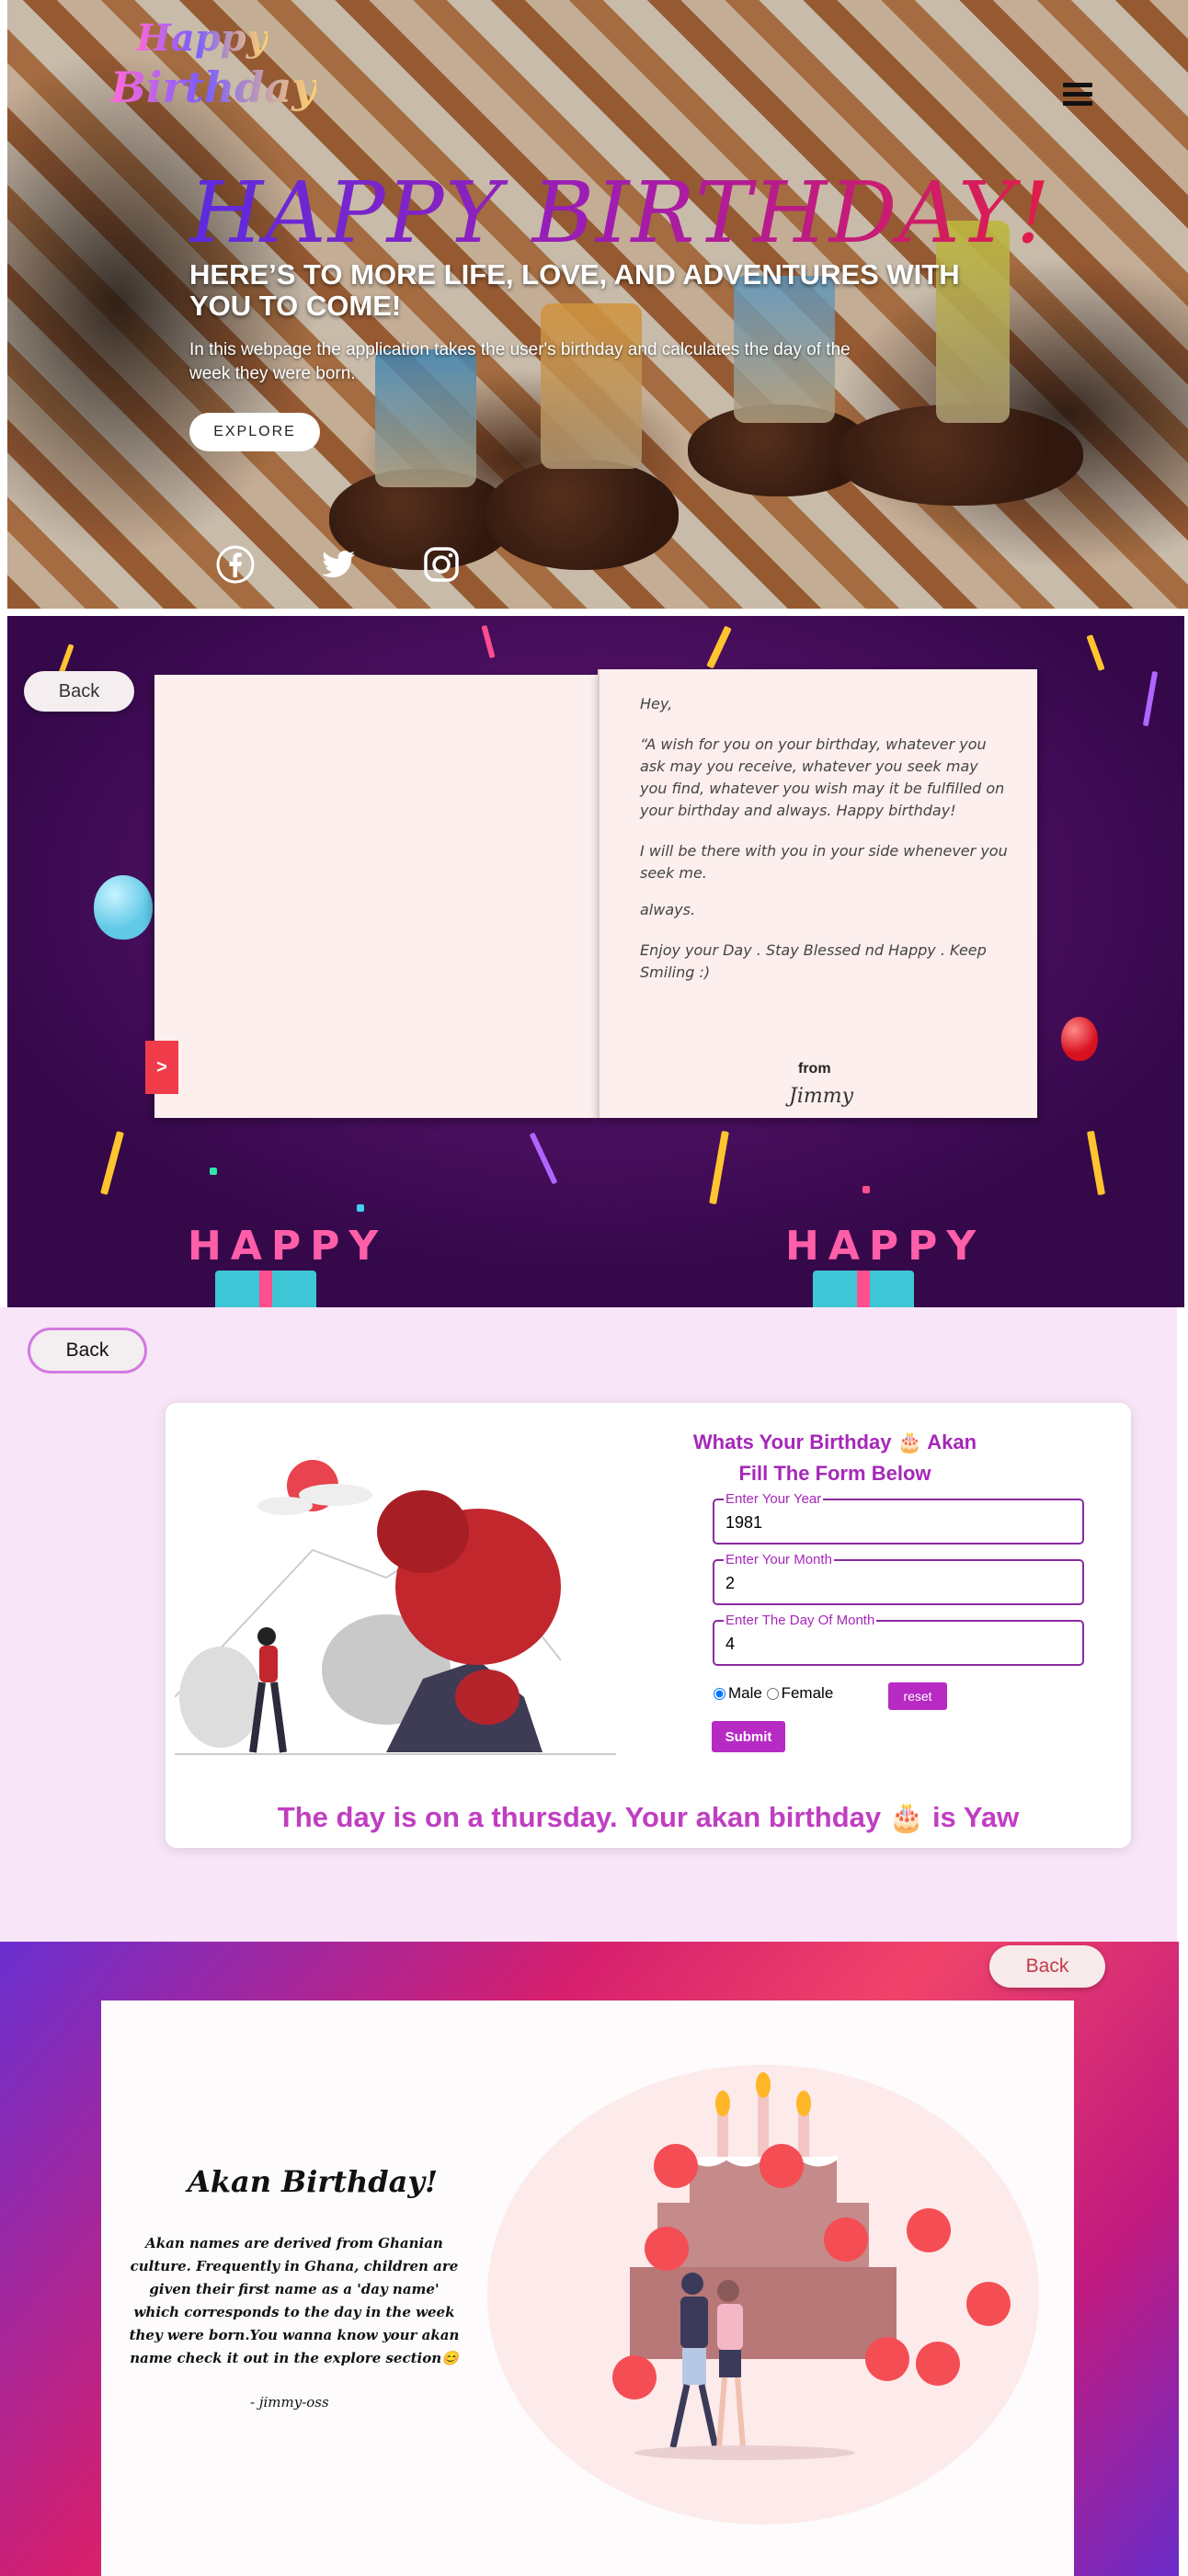 This screenshot has width=1188, height=2576. I want to click on menu-icon, so click(1077, 95).